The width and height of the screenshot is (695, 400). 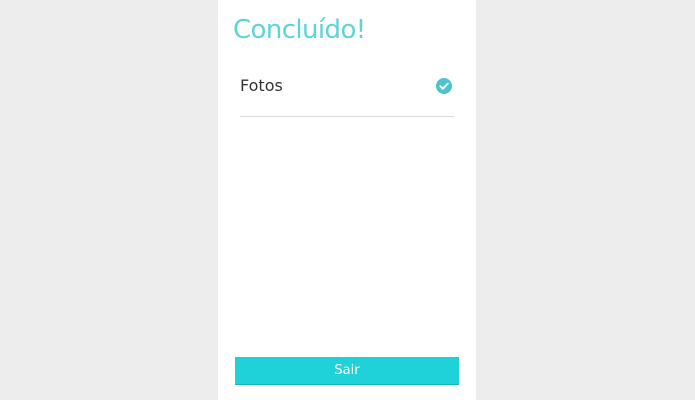 I want to click on page-title: Concluído!, so click(x=299, y=30).